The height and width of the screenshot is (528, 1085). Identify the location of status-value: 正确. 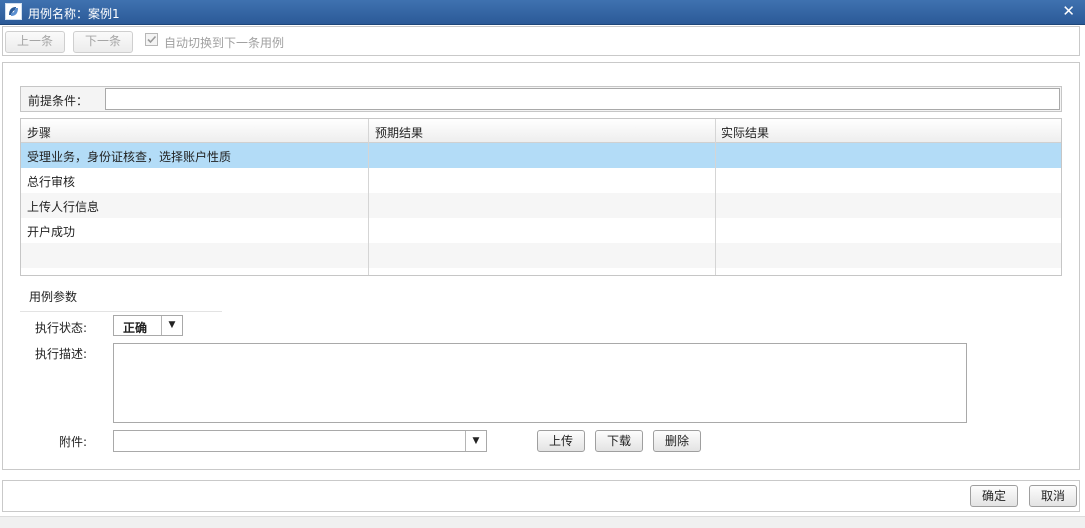
(135, 328).